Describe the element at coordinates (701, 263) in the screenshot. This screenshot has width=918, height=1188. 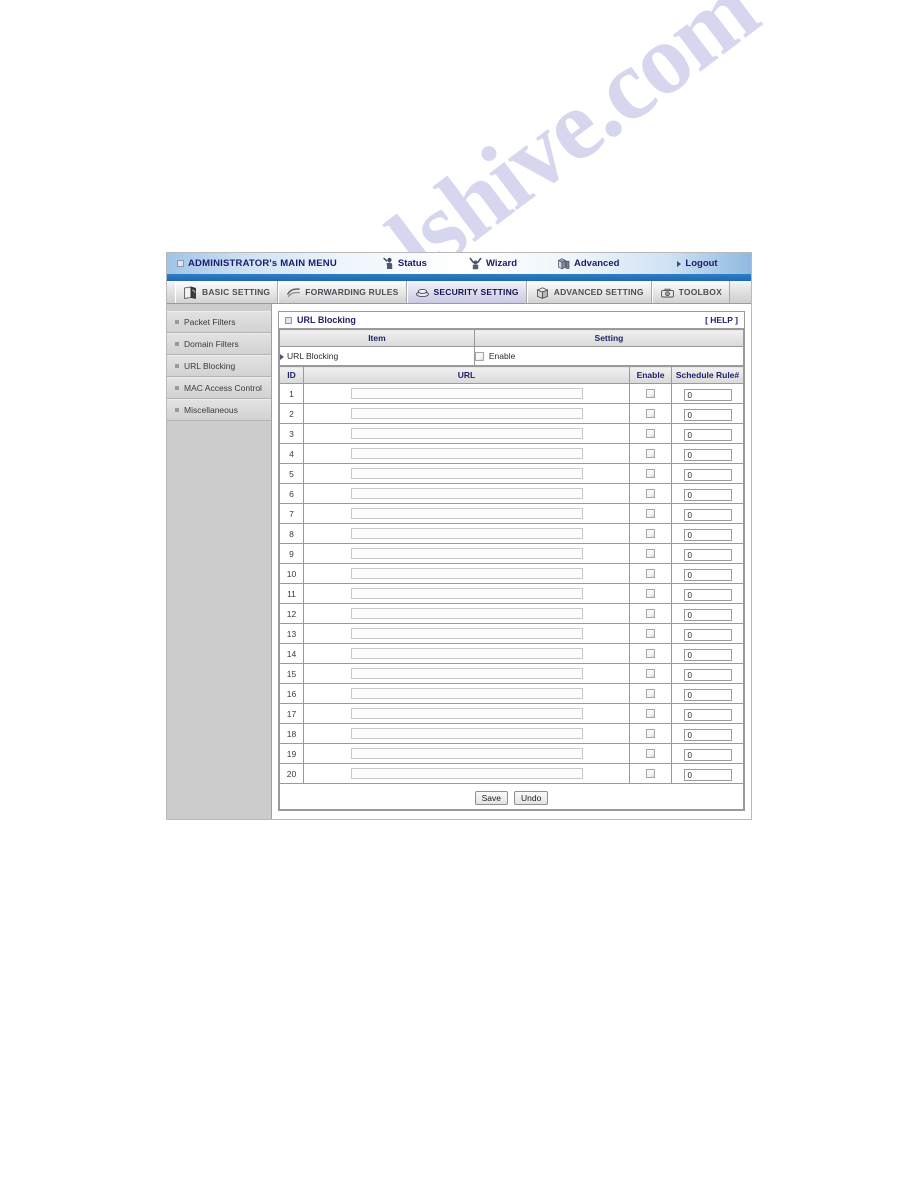
I see `top-menu-label-logout: Logout` at that location.